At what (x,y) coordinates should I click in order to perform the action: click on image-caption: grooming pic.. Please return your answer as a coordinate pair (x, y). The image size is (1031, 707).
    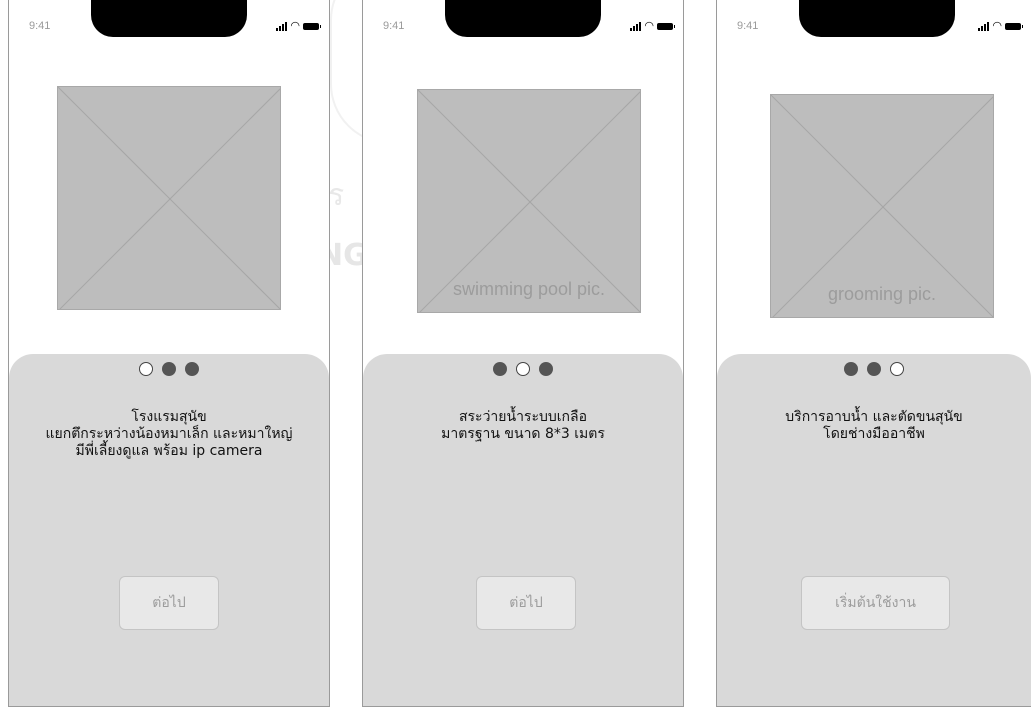
    Looking at the image, I should click on (882, 294).